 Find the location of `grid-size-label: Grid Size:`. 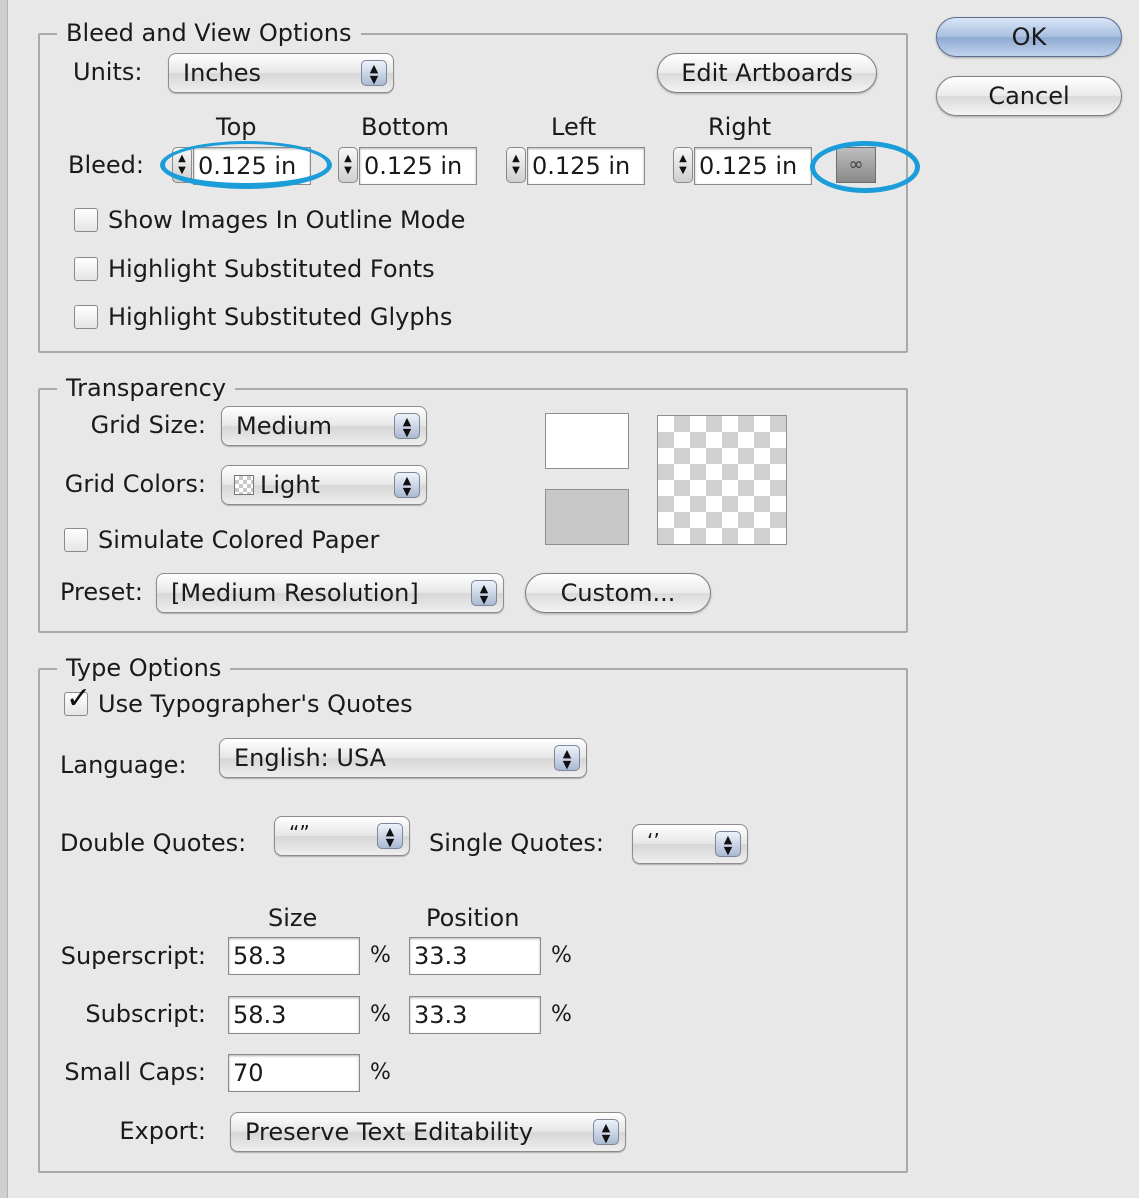

grid-size-label: Grid Size: is located at coordinates (148, 425).